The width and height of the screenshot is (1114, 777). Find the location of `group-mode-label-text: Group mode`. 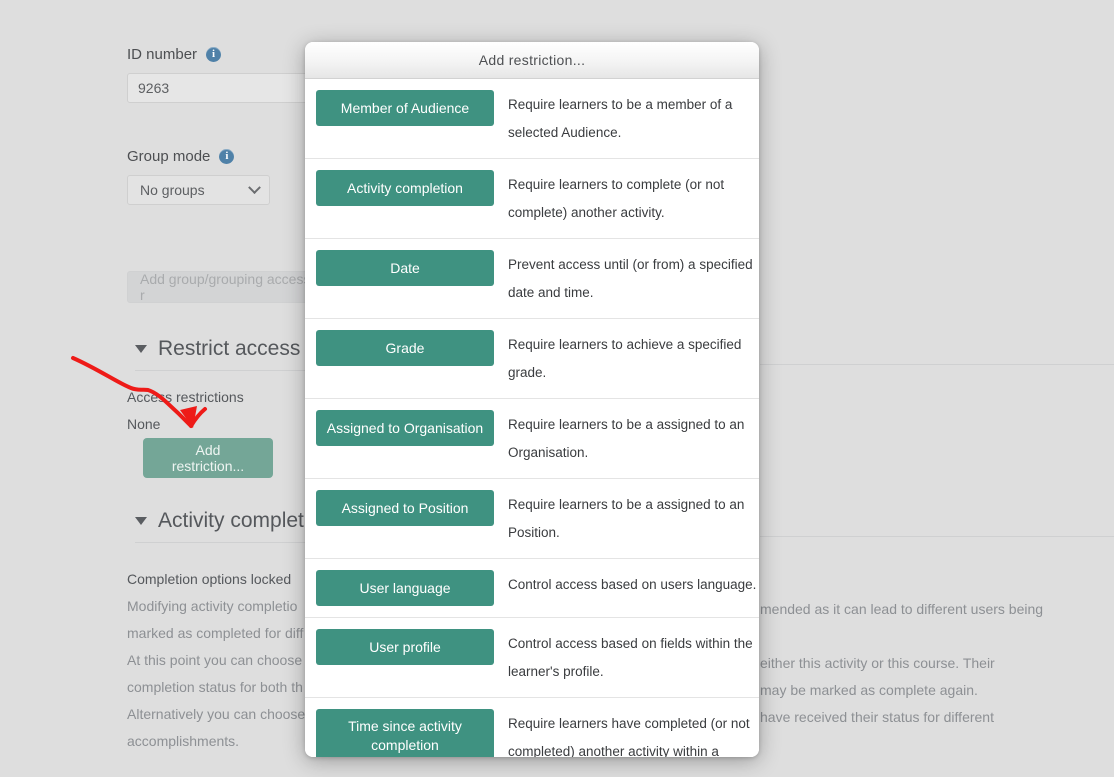

group-mode-label-text: Group mode is located at coordinates (169, 156).